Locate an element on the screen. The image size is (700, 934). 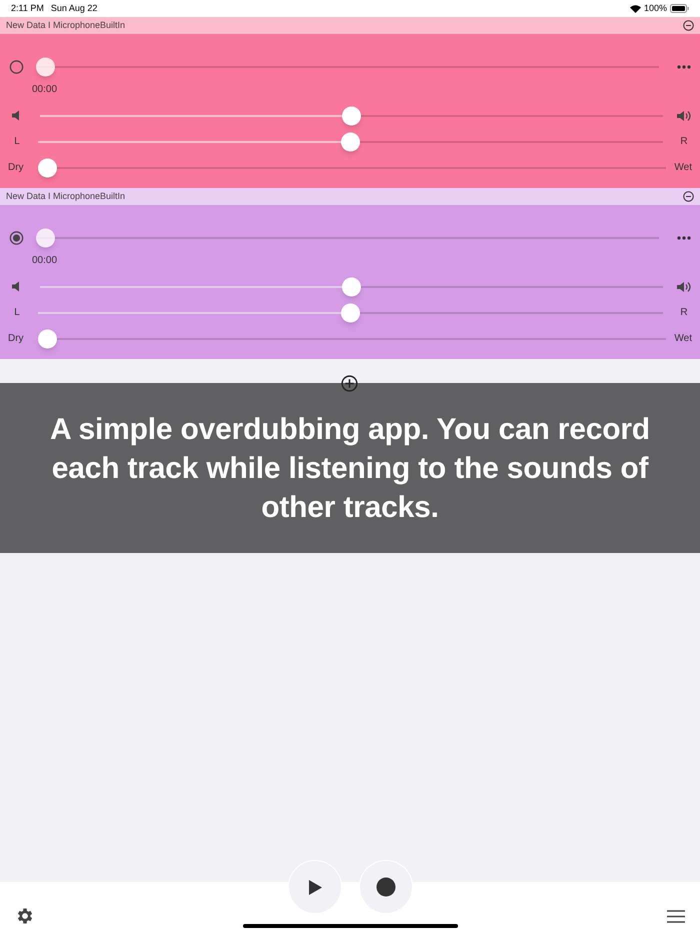
caption-text: A simple overdubbing app. You can record each track while listening to the sounds of other tracks. is located at coordinates (350, 469).